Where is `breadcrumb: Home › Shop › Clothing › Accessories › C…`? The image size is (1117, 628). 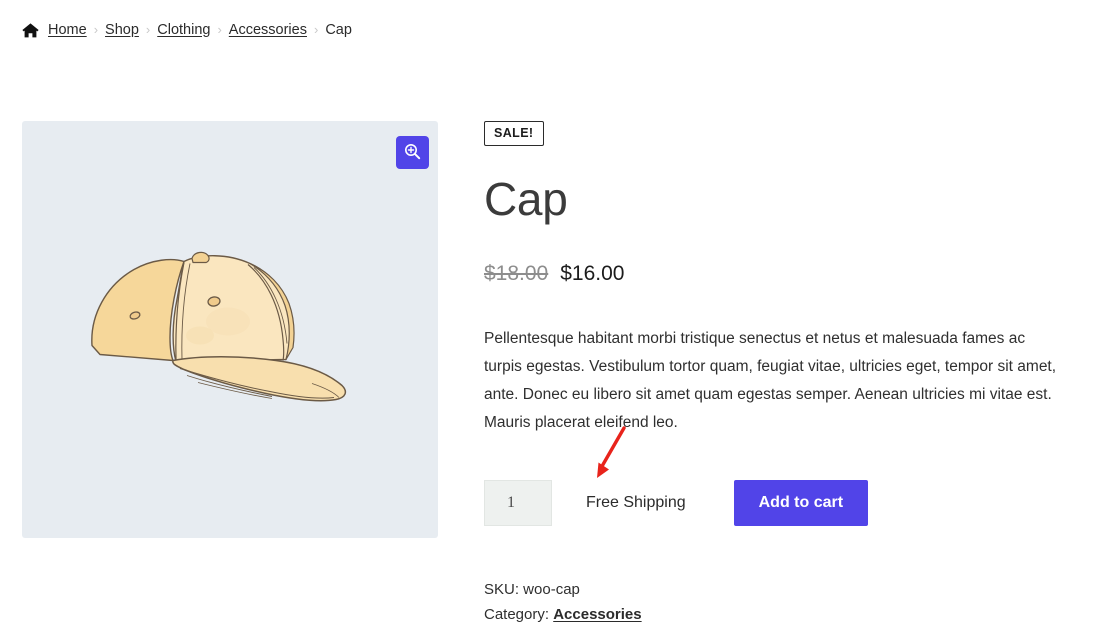
breadcrumb: Home › Shop › Clothing › Accessories › C… is located at coordinates (187, 29).